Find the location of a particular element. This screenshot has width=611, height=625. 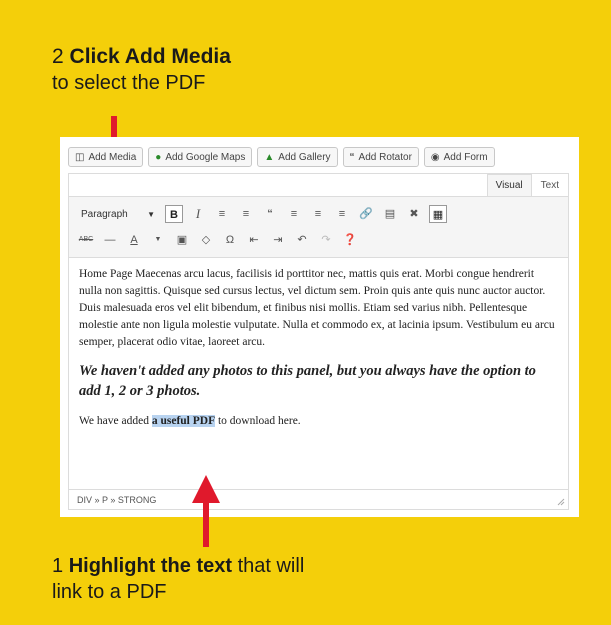

tab-text: Text is located at coordinates (550, 185).